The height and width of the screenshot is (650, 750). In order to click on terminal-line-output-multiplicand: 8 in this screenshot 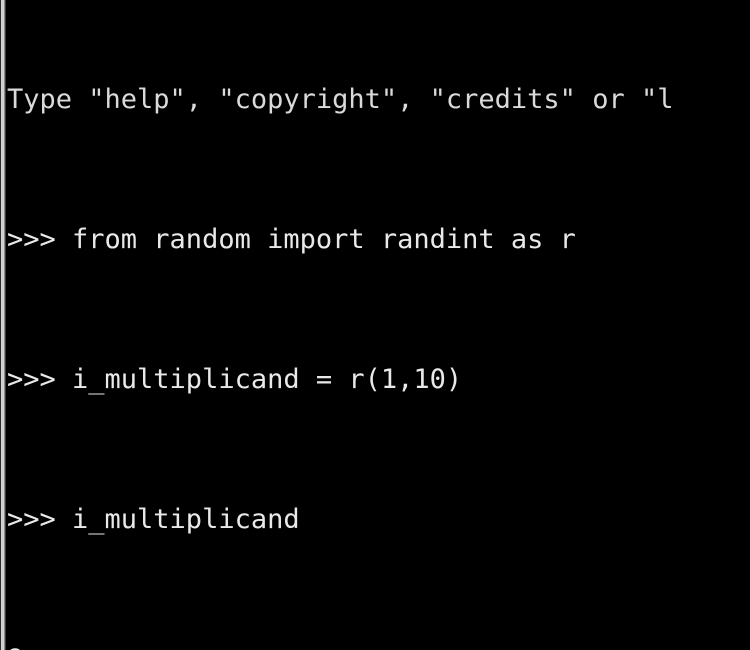, I will do `click(340, 646)`.